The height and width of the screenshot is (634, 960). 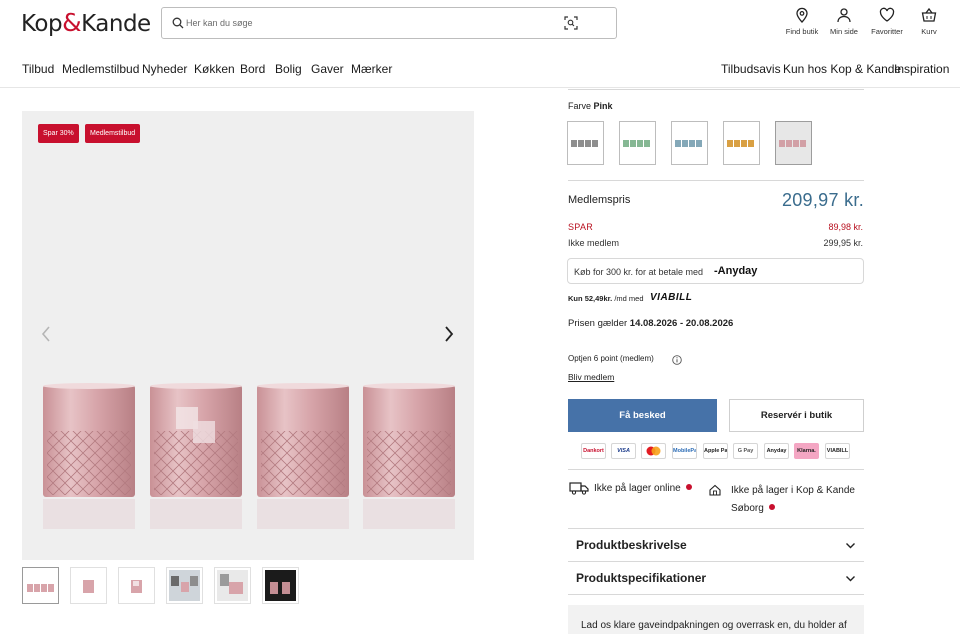 What do you see at coordinates (116, 24) in the screenshot?
I see `logo-text-right: Kande` at bounding box center [116, 24].